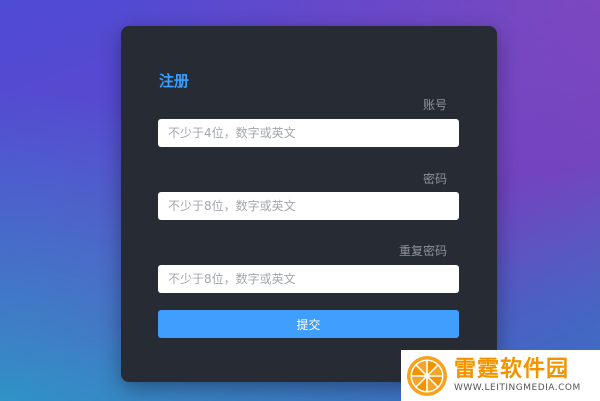 Image resolution: width=600 pixels, height=401 pixels. I want to click on password-input, so click(308, 206).